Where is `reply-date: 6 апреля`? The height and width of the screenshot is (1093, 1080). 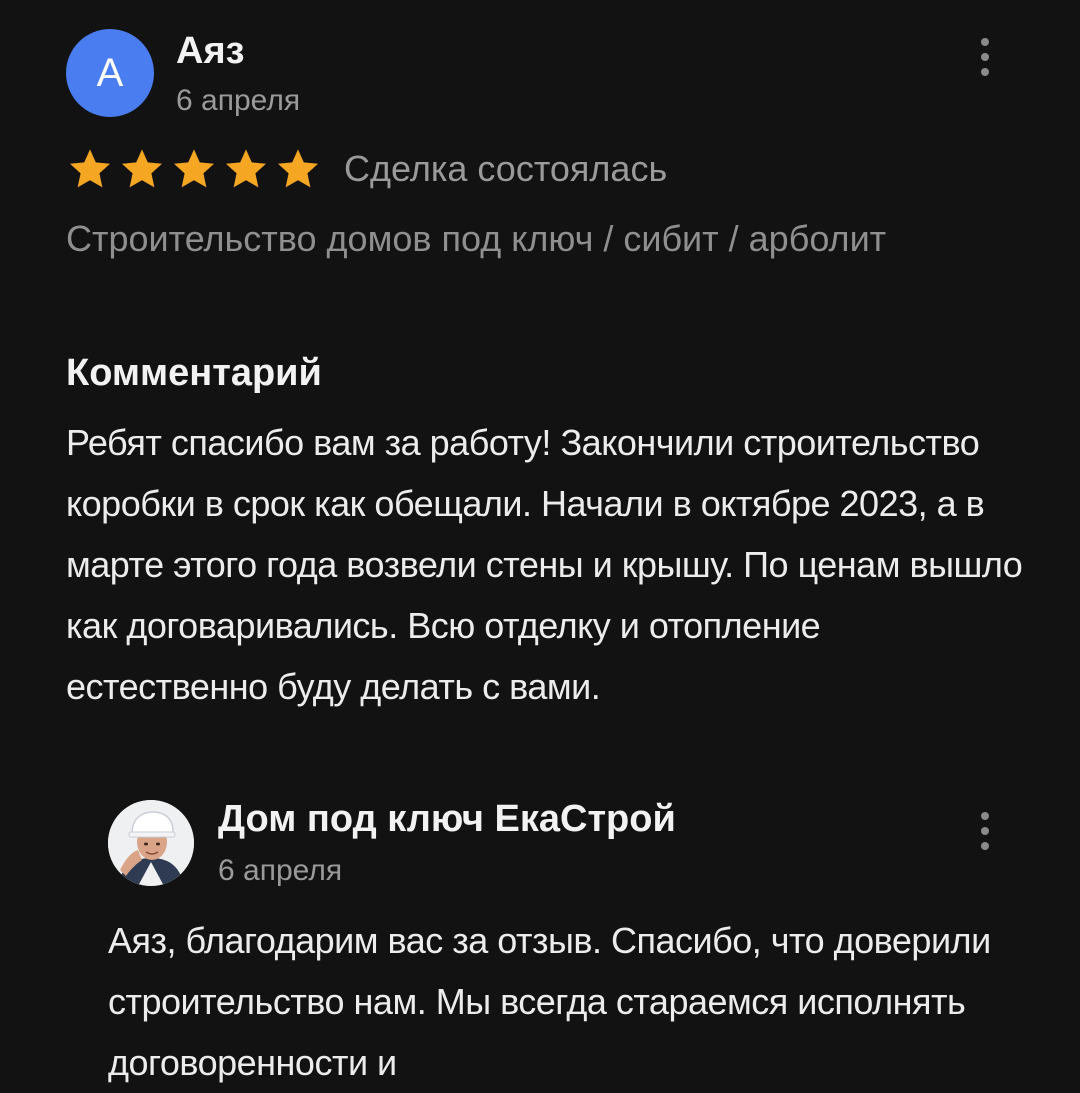
reply-date: 6 апреля is located at coordinates (280, 870).